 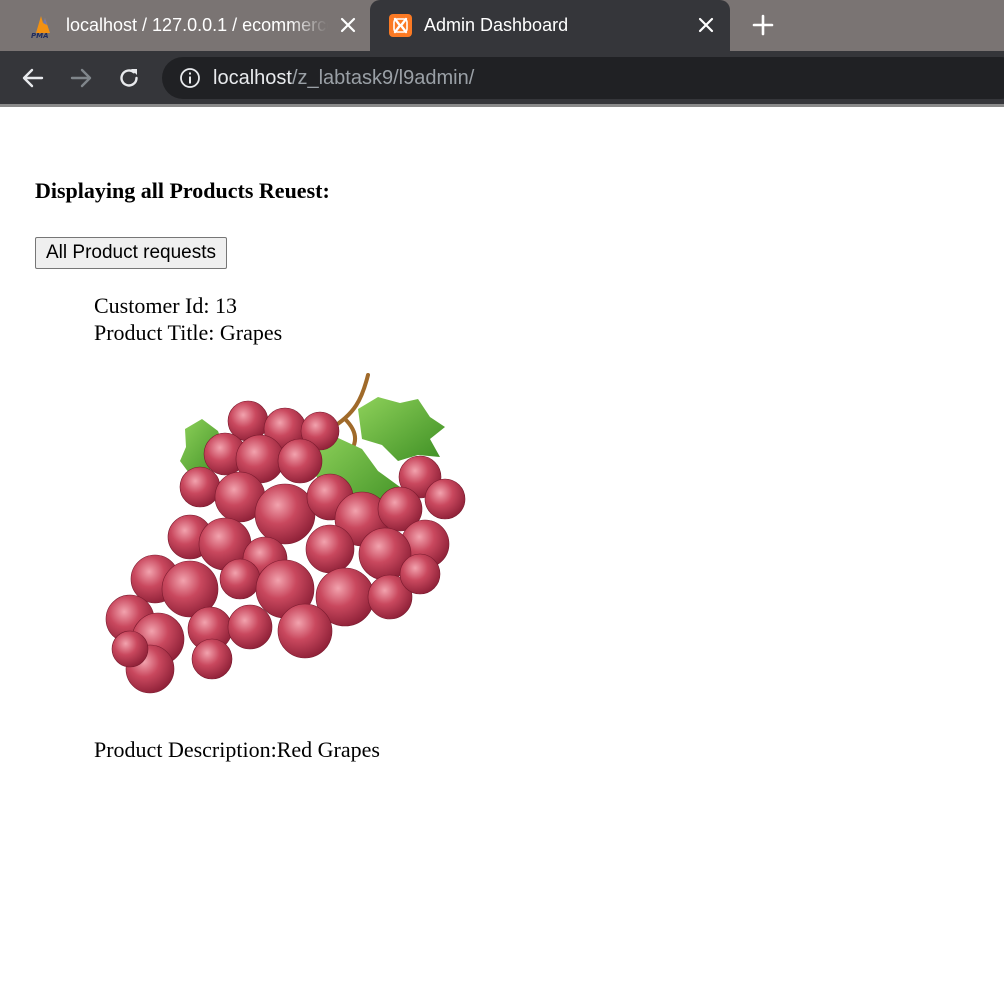 I want to click on tab-phpmyadmin: PMA localhost / 127.0.0.1 / ecommerce, so click(x=185, y=25).